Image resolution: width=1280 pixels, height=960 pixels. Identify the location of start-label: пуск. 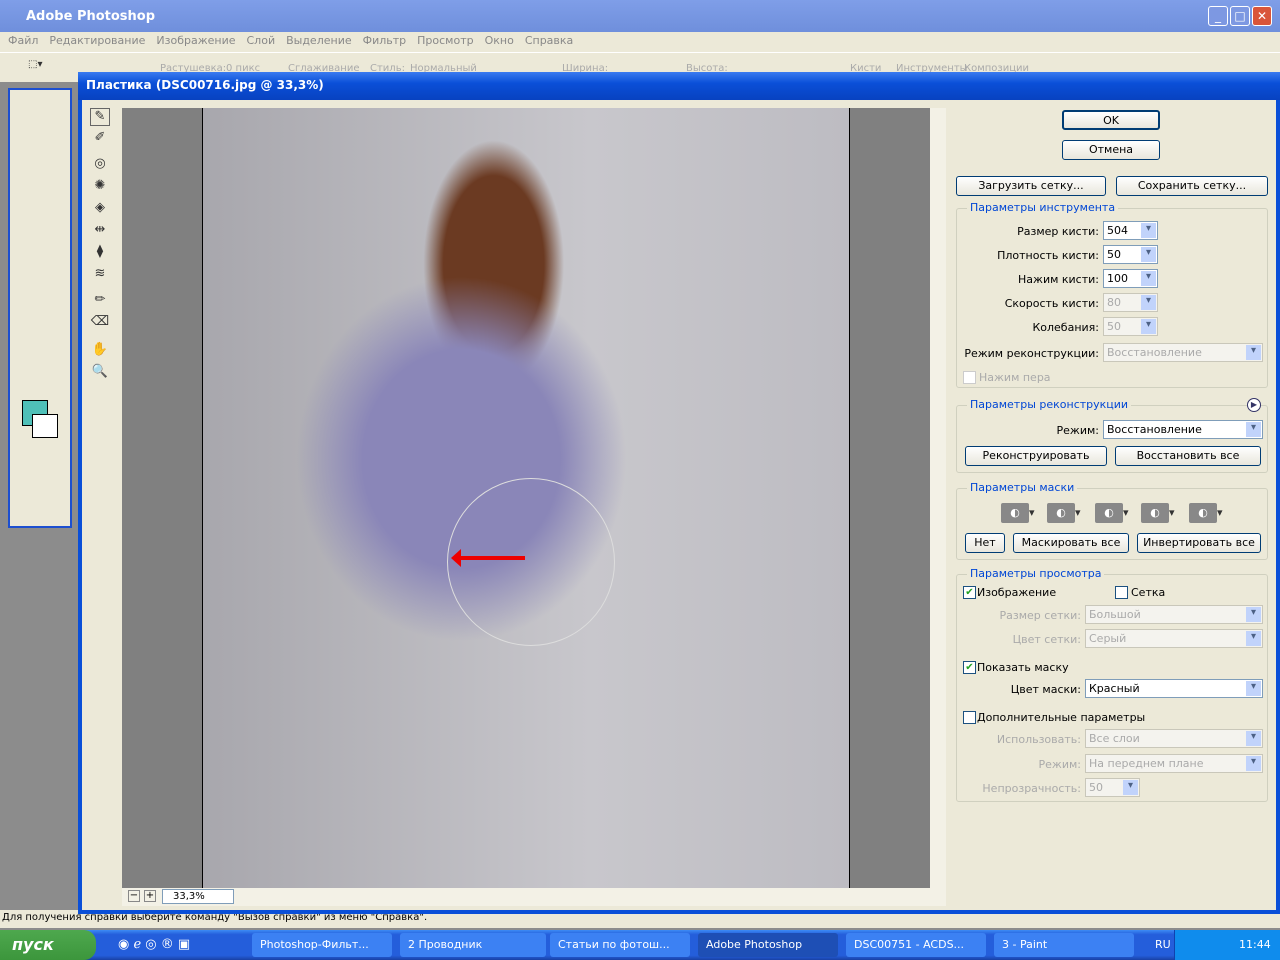
(33, 944).